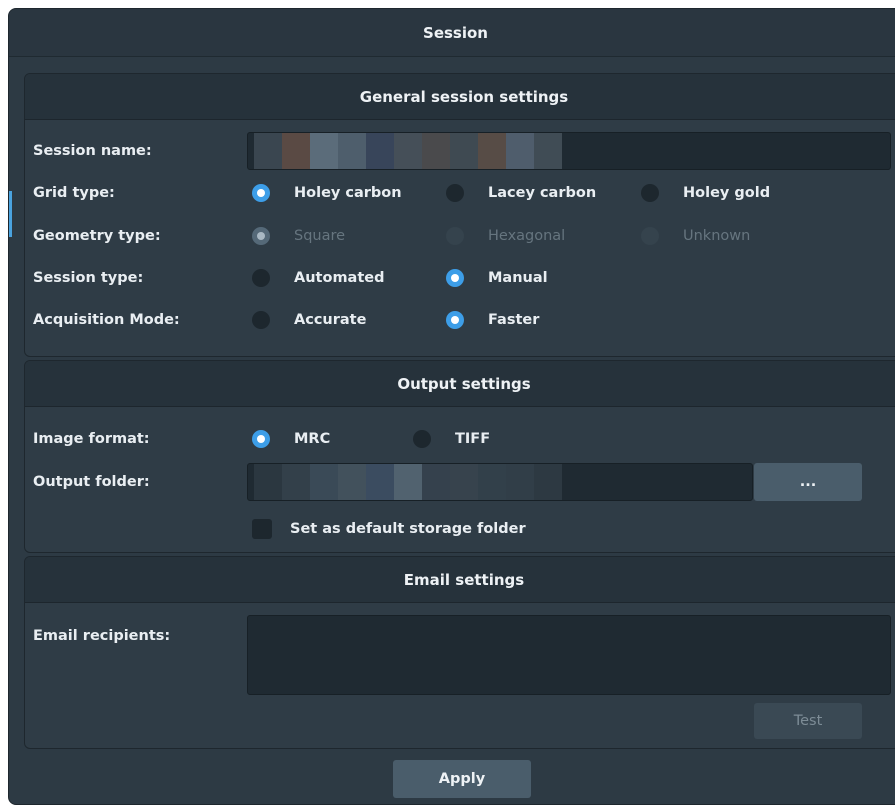 The image size is (895, 807). Describe the element at coordinates (327, 193) in the screenshot. I see `radio-holey-carbon: Holey carbon` at that location.